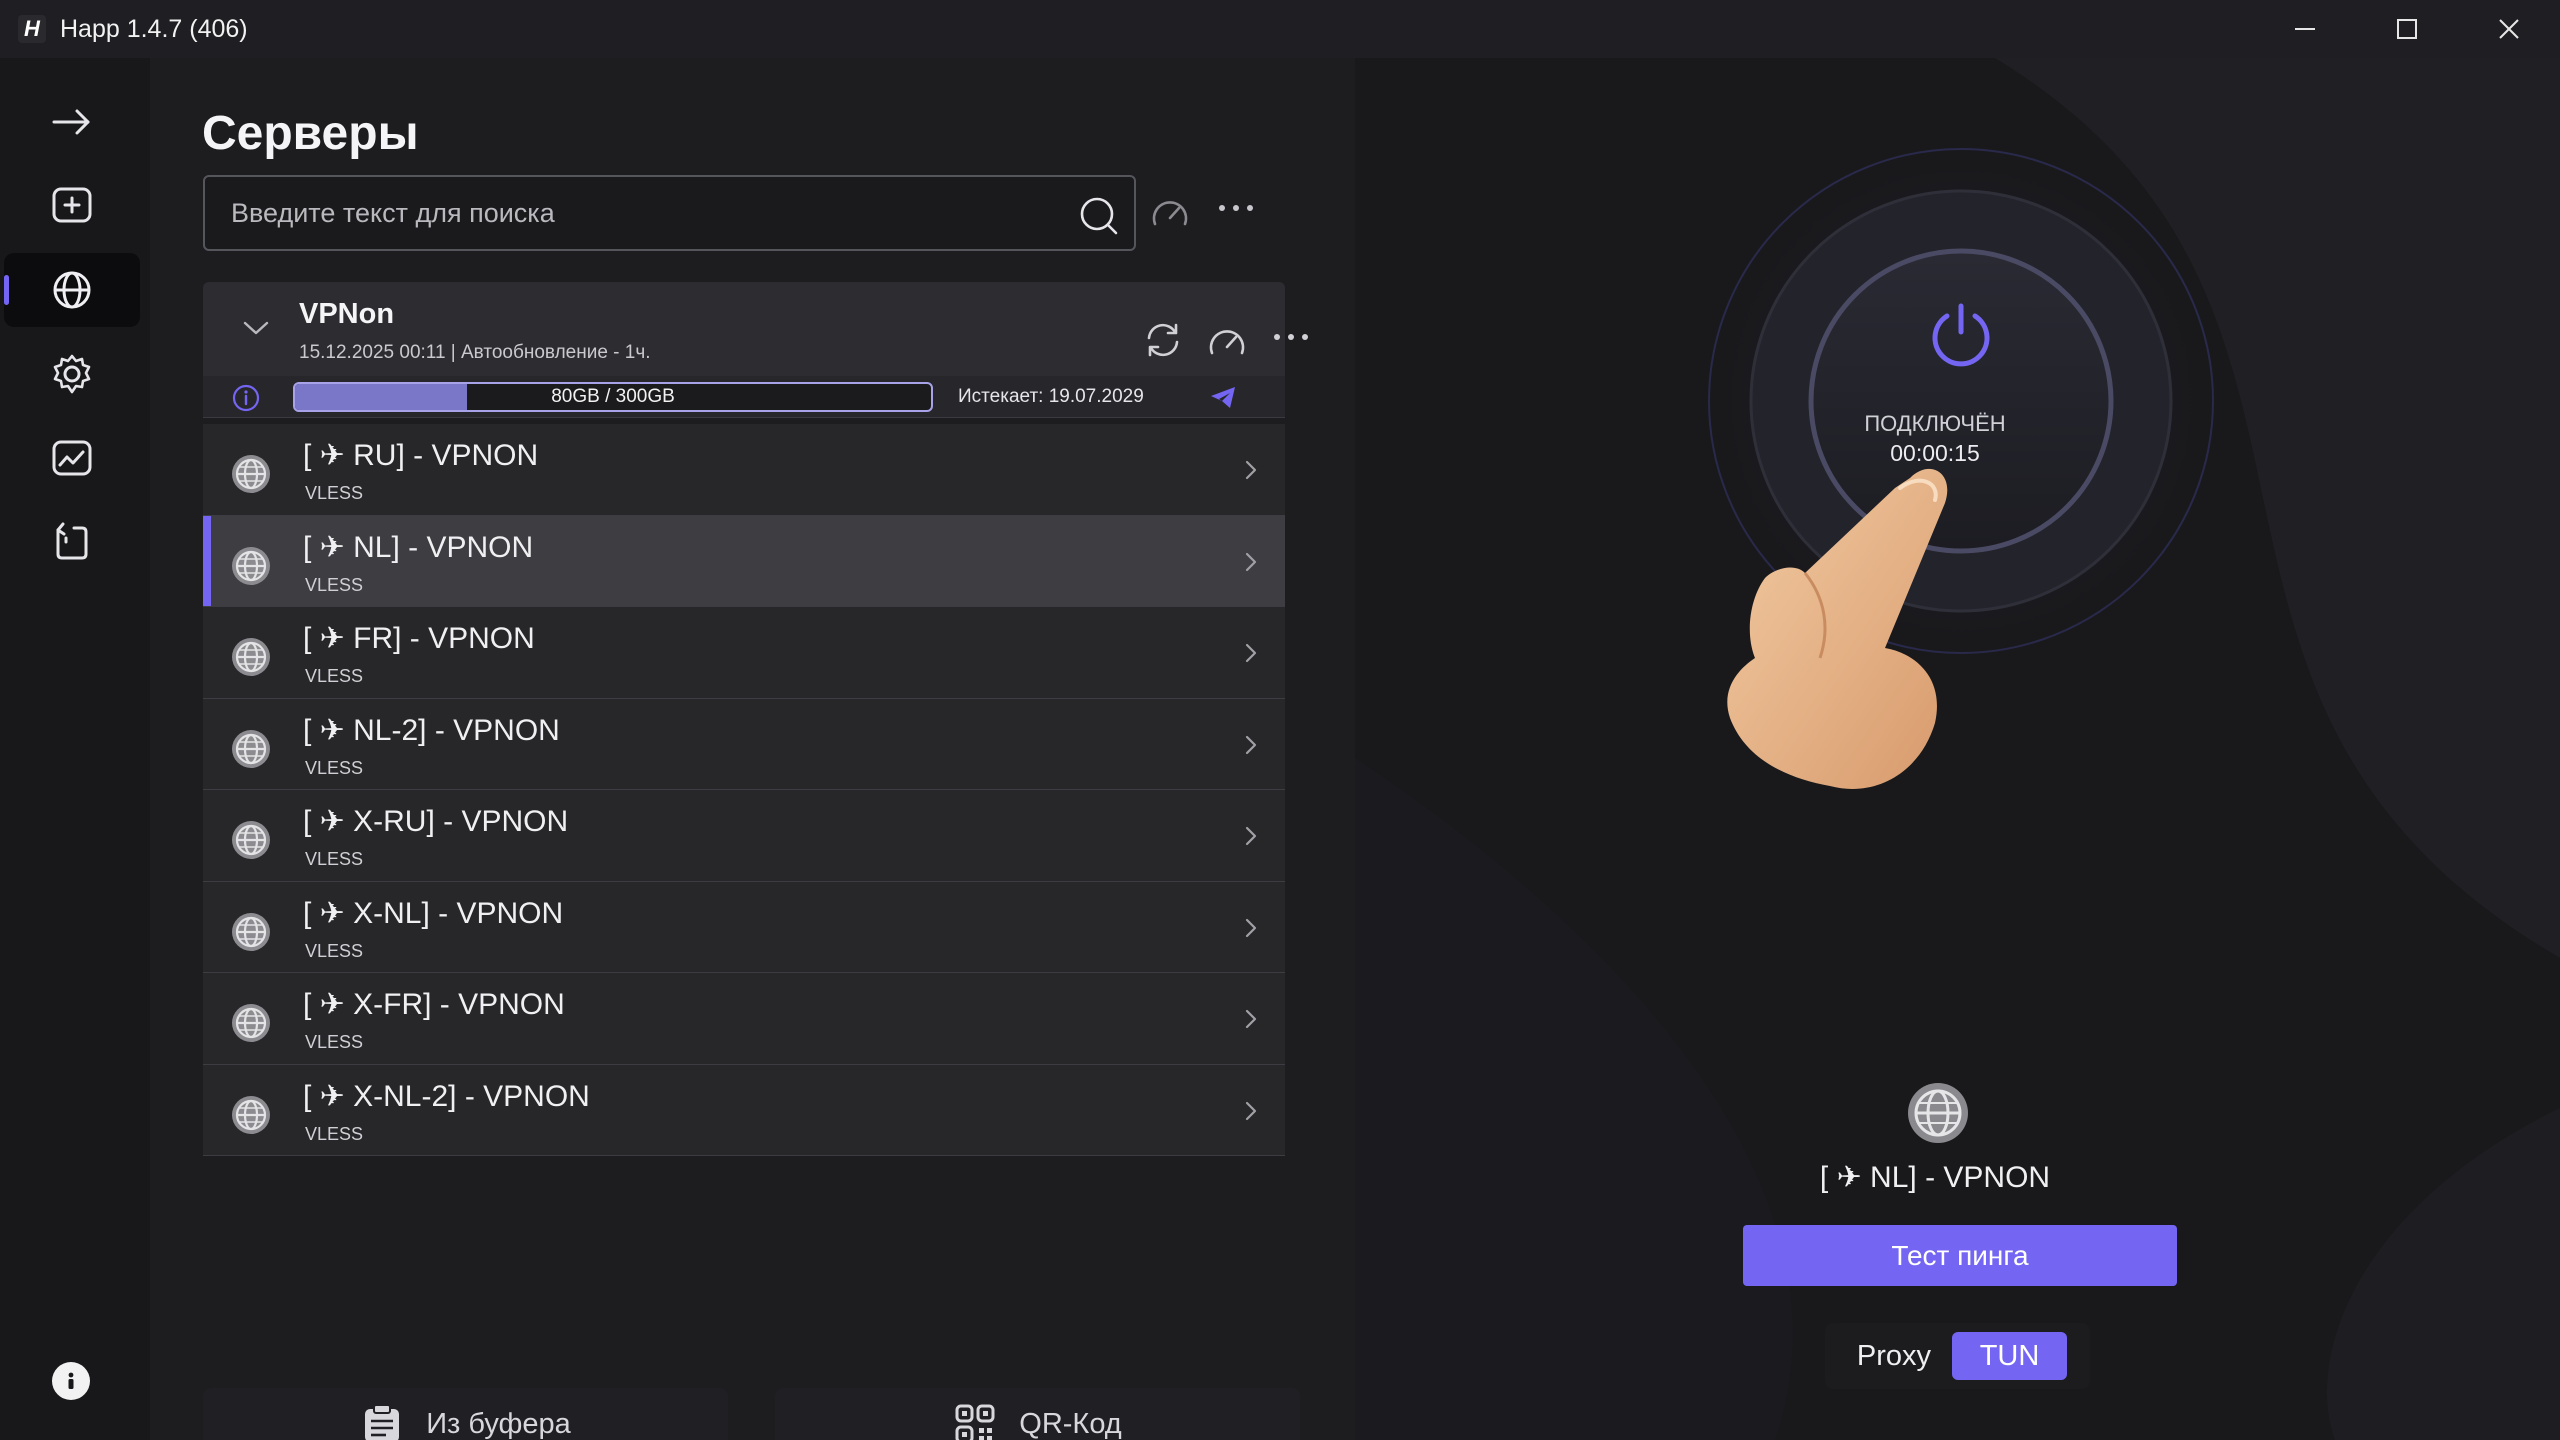 The width and height of the screenshot is (2560, 1440). I want to click on globe-icon, so click(72, 290).